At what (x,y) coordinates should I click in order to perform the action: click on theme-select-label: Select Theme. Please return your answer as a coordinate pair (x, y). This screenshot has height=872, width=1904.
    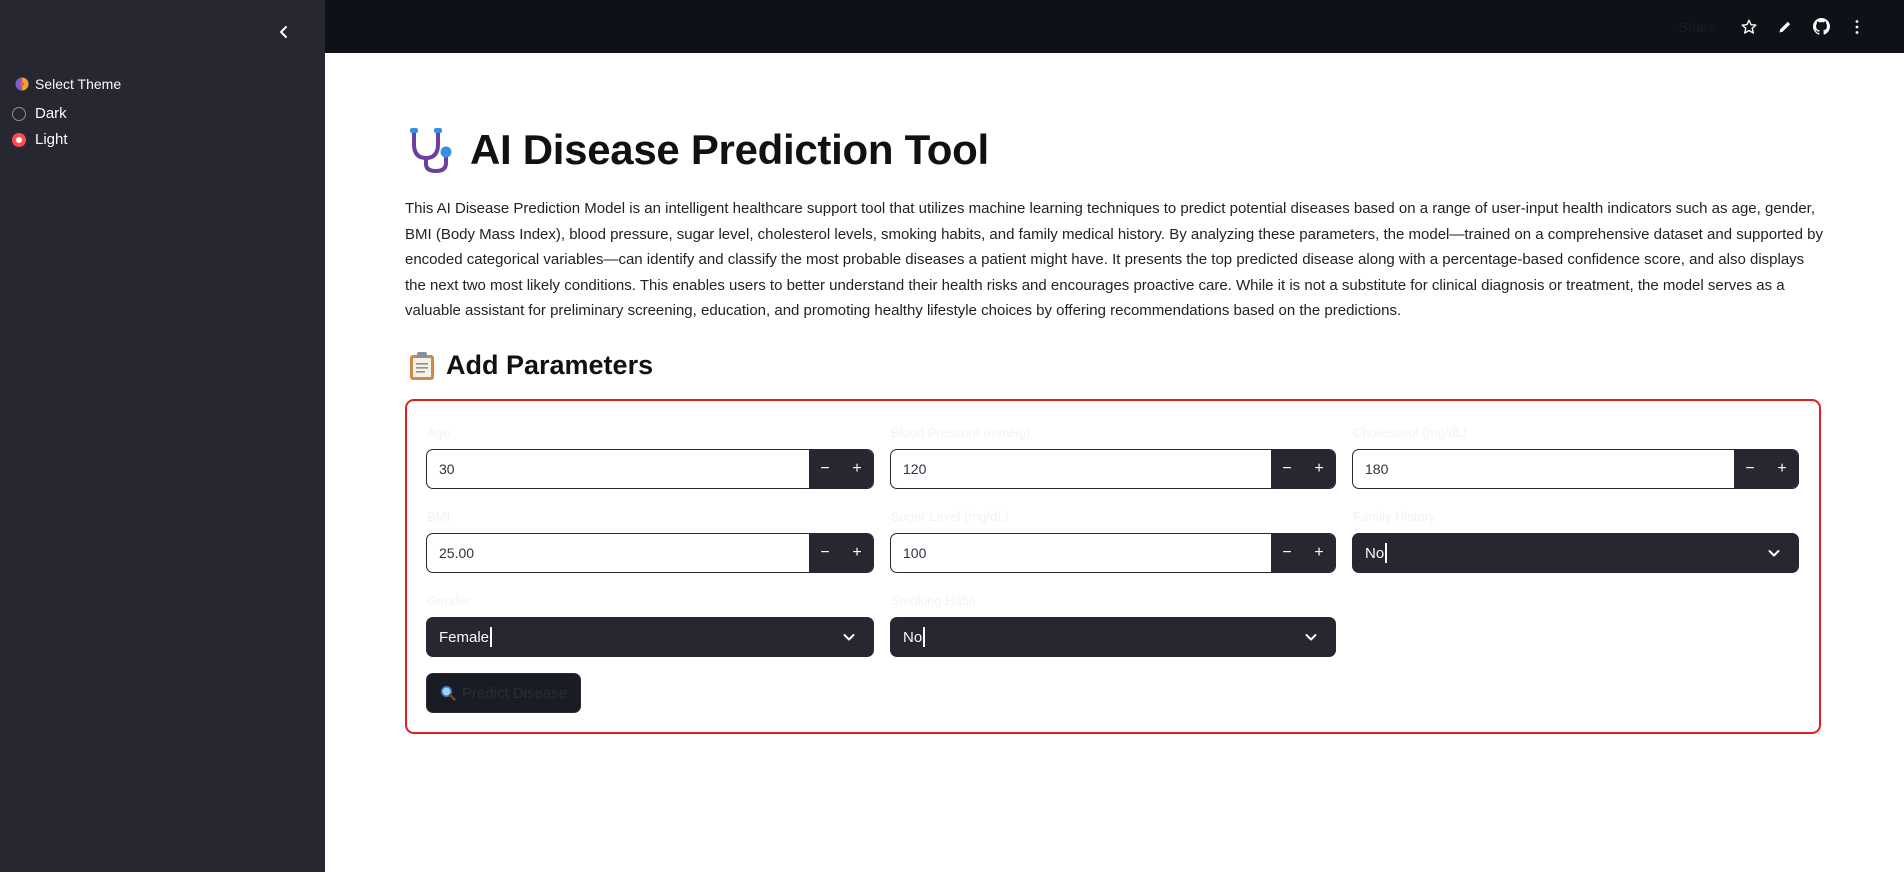
    Looking at the image, I should click on (68, 84).